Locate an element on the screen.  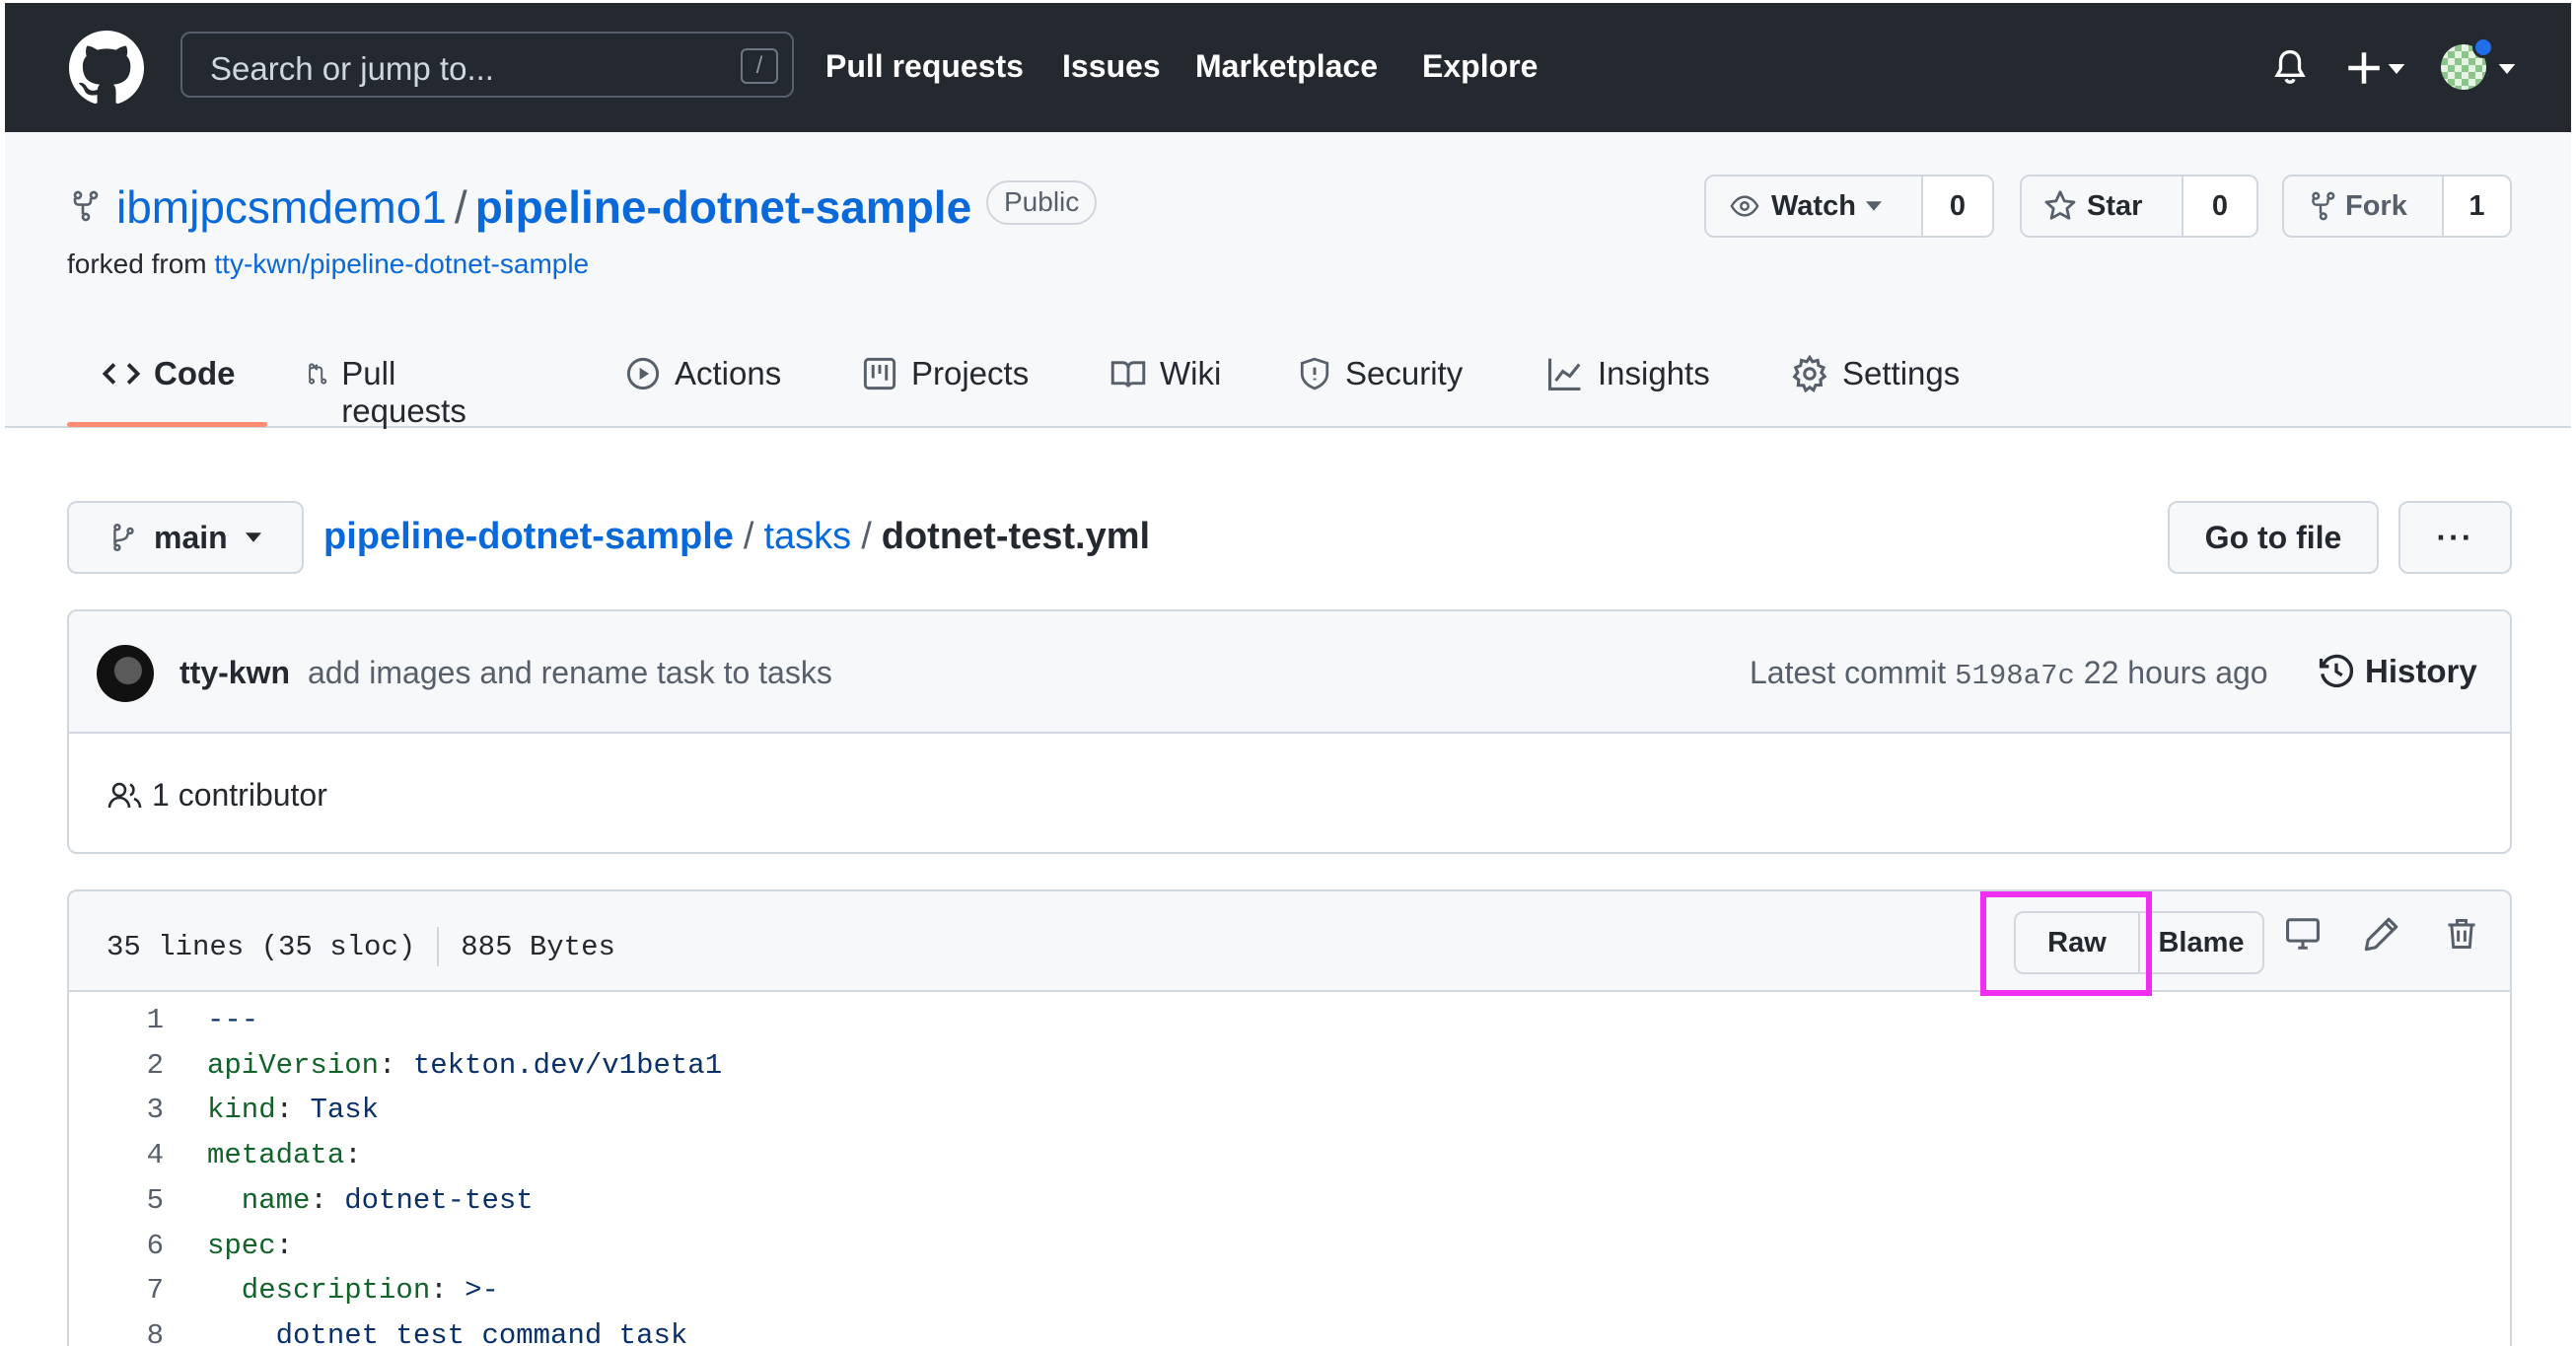
tab-actions: Actions is located at coordinates (703, 387).